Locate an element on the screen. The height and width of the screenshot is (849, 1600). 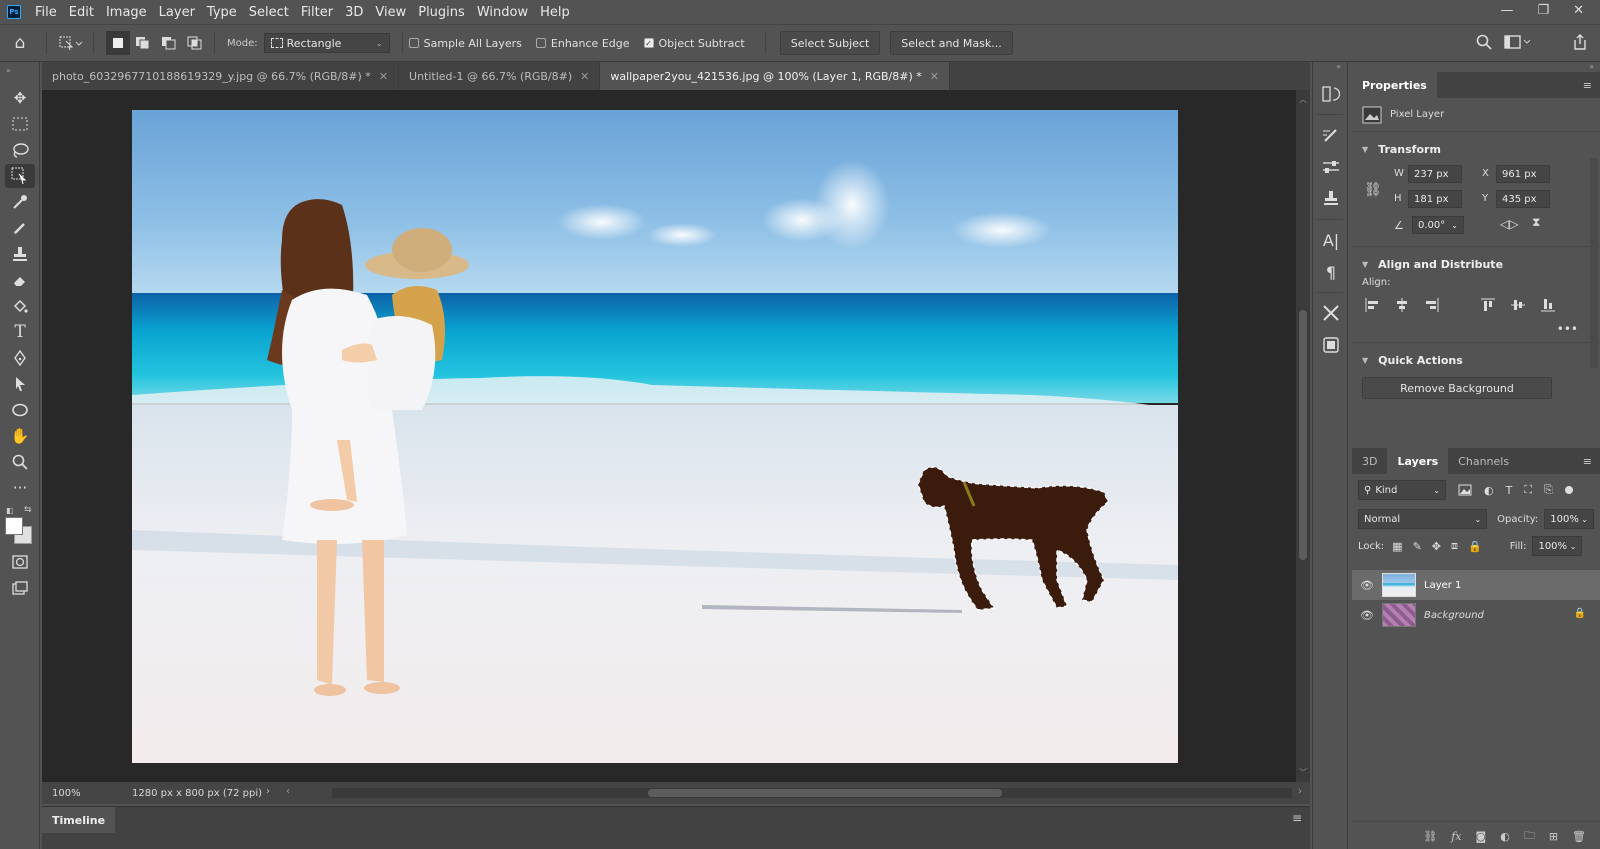
search-icon is located at coordinates (1484, 42).